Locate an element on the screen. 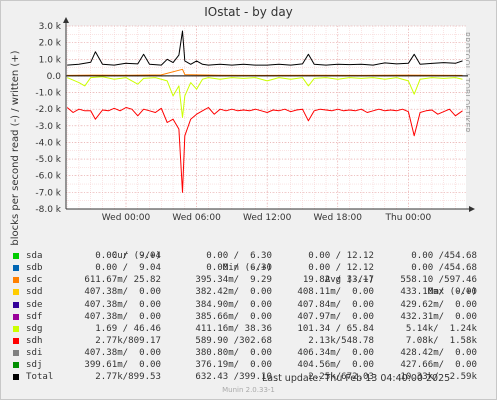  legend-avg-value: 407.84m/ 0.00 is located at coordinates (335, 304).